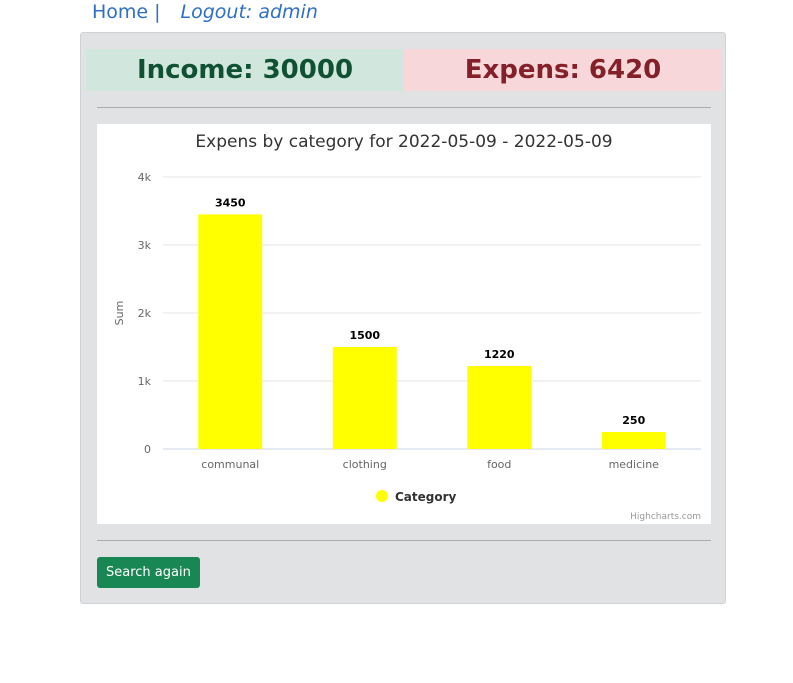  I want to click on income-total: Income: 30000, so click(245, 70).